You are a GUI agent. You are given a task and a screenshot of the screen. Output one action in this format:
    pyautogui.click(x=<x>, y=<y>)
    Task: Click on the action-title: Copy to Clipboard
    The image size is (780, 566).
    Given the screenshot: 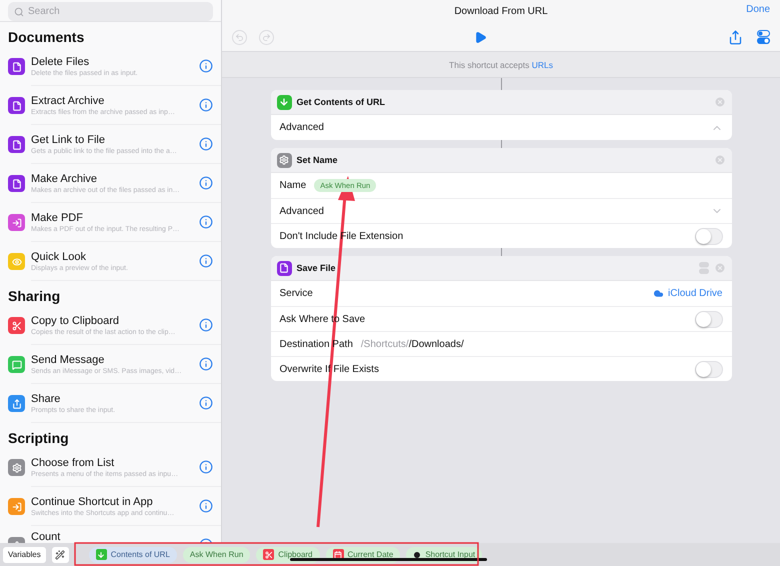 What is the action you would take?
    pyautogui.click(x=126, y=320)
    